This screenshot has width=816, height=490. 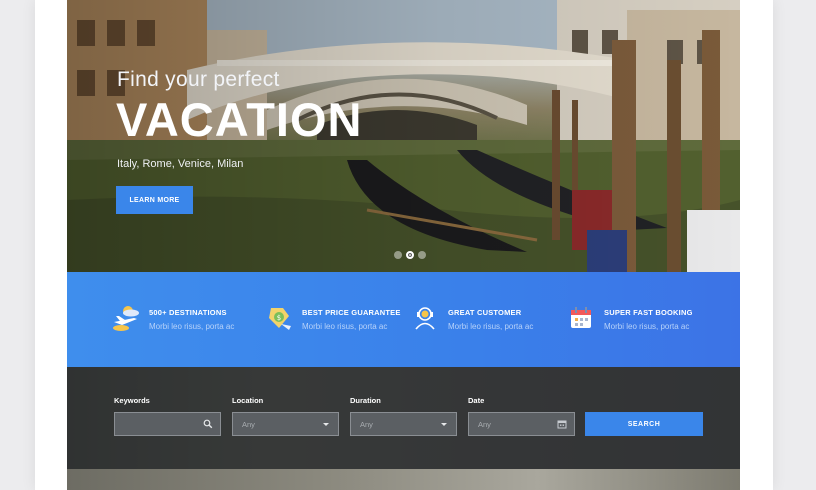 I want to click on bottom-image-strip, so click(x=403, y=479).